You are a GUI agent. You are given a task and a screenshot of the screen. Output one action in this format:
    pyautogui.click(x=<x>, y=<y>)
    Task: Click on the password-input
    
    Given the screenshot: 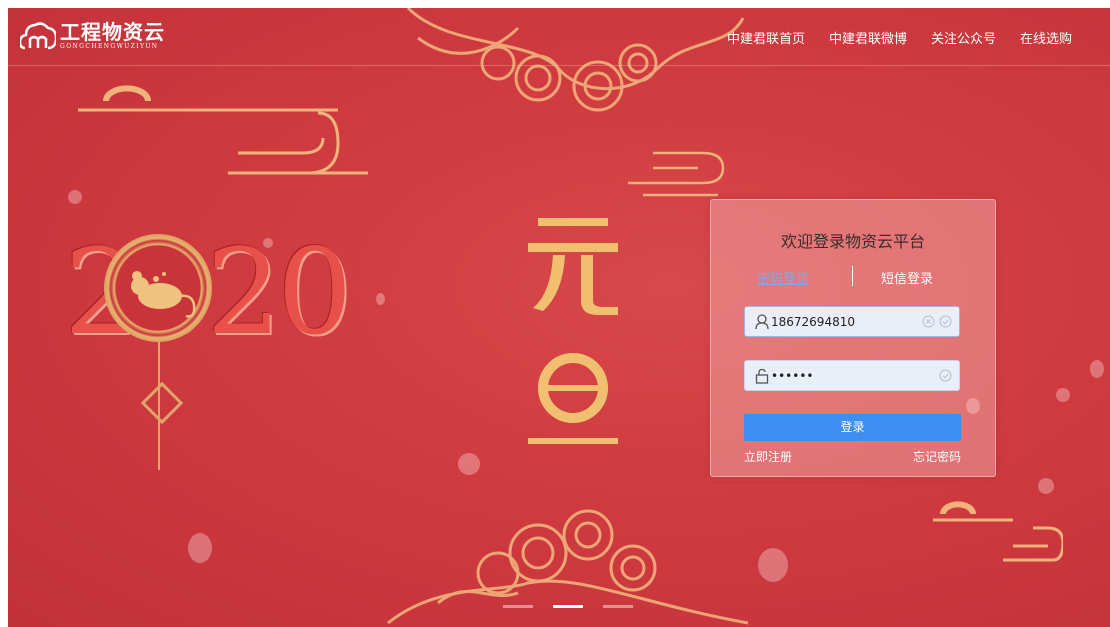 What is the action you would take?
    pyautogui.click(x=846, y=376)
    